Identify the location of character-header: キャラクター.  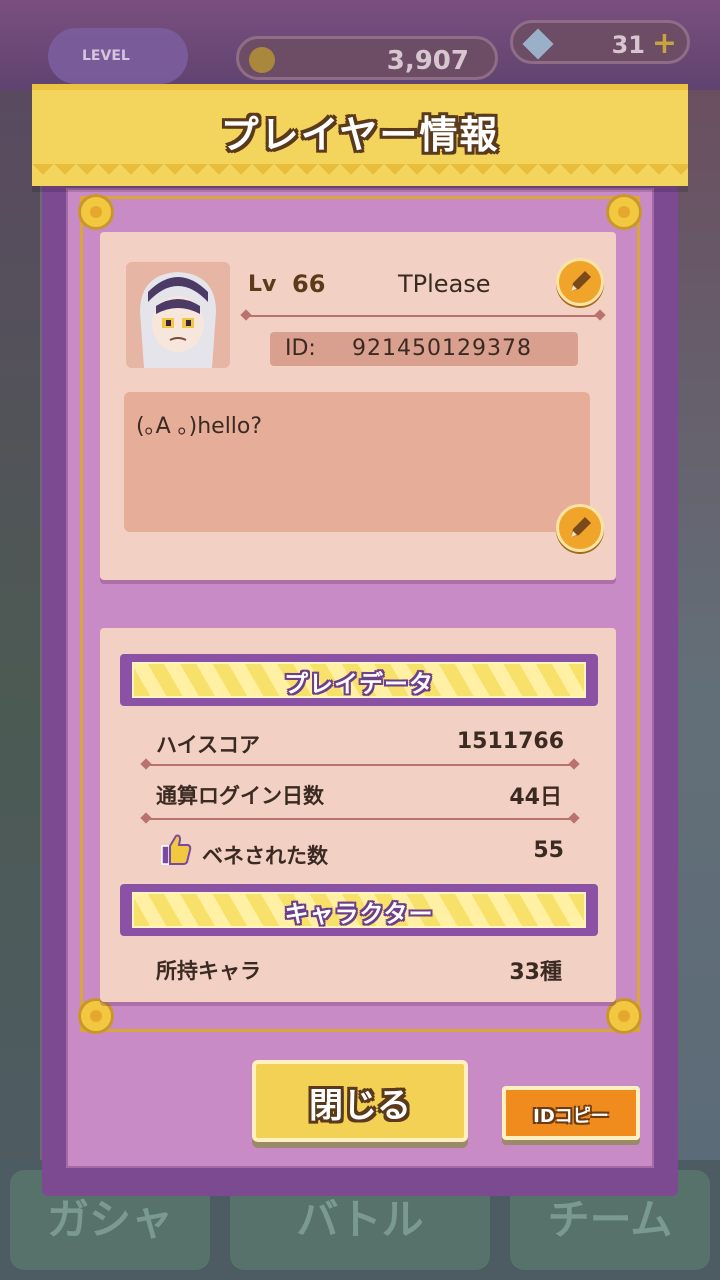
(359, 910).